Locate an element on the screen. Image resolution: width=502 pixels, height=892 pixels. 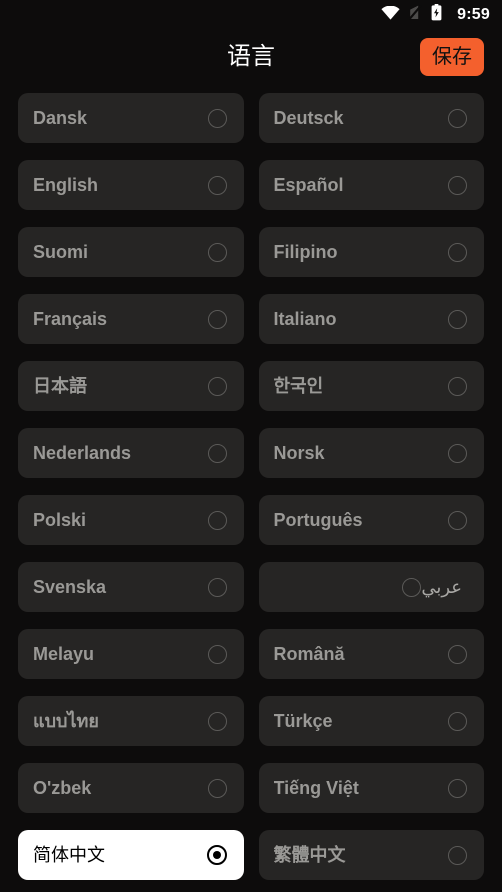
radio-selected-icon is located at coordinates (216, 855).